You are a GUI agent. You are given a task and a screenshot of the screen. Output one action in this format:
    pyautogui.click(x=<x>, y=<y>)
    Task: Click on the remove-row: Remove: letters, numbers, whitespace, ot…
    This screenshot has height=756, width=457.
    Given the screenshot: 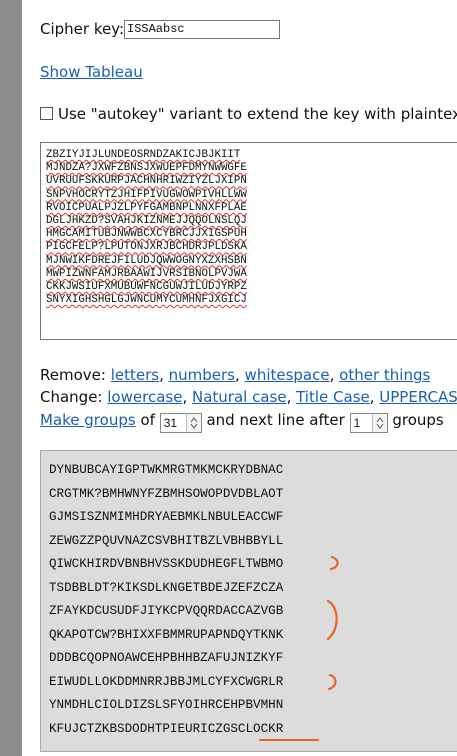 What is the action you would take?
    pyautogui.click(x=235, y=375)
    